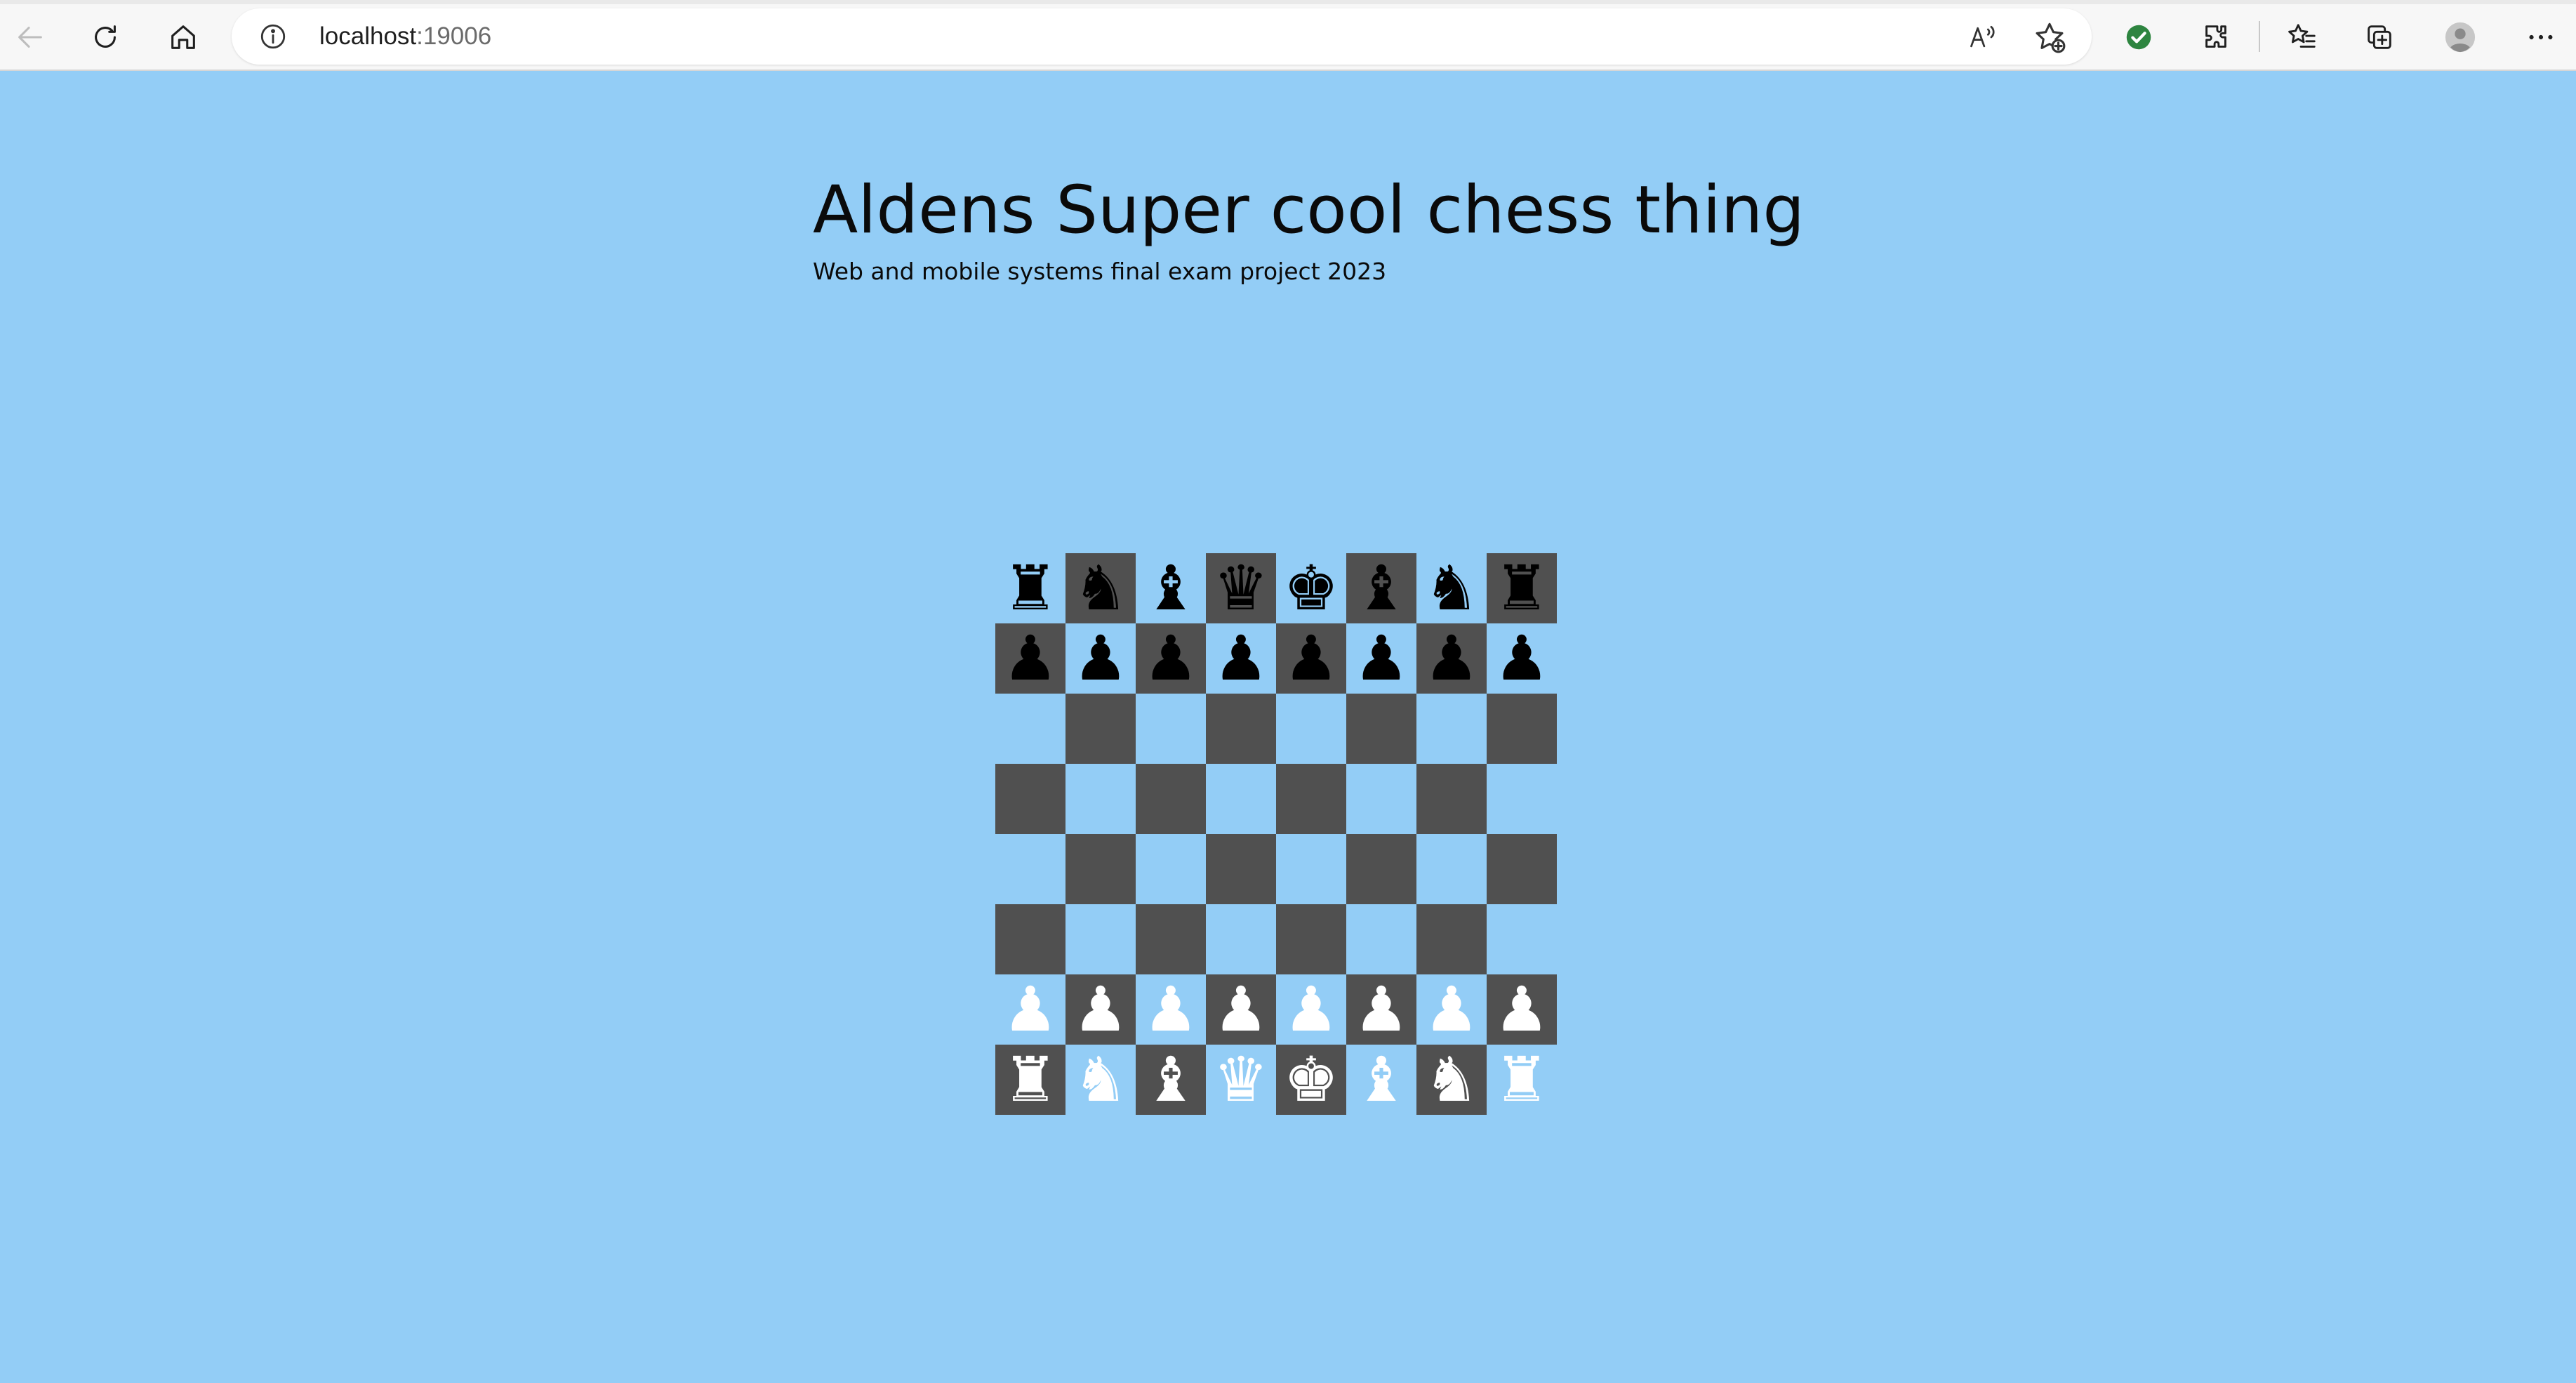  What do you see at coordinates (1522, 869) in the screenshot?
I see `square-h4` at bounding box center [1522, 869].